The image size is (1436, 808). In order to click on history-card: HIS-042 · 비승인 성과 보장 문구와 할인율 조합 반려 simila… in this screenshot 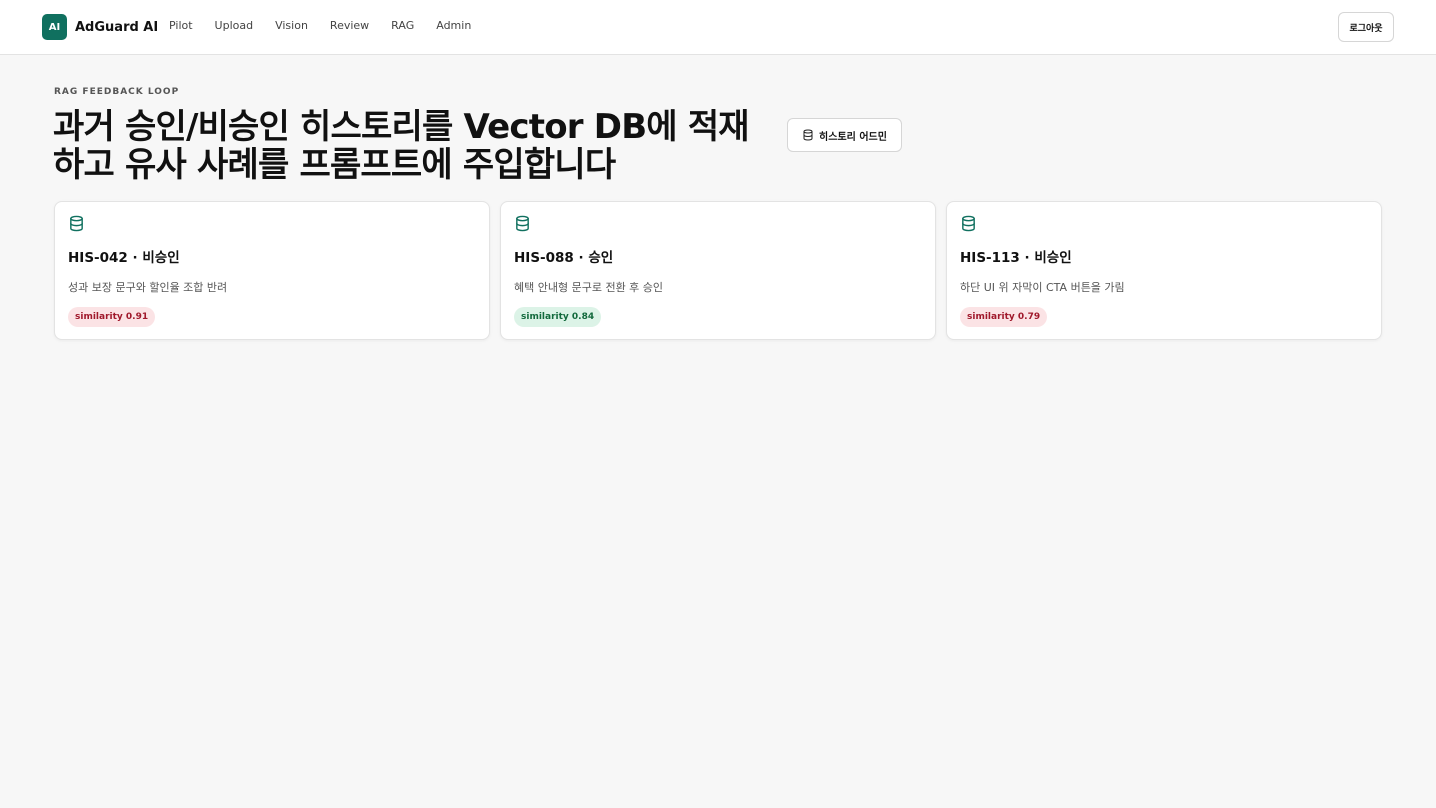, I will do `click(272, 270)`.